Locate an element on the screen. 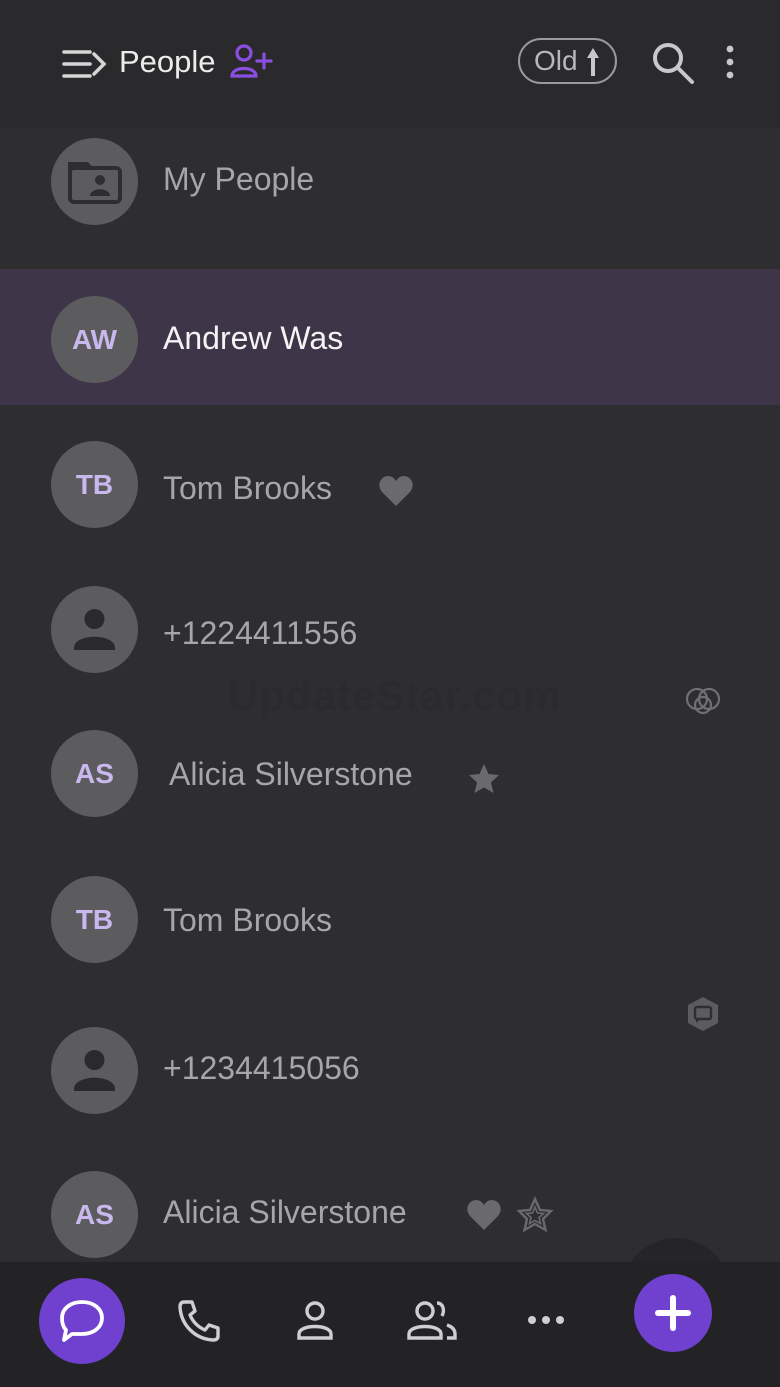 Image resolution: width=780 pixels, height=1387 pixels. nav-chats-button is located at coordinates (82, 1321).